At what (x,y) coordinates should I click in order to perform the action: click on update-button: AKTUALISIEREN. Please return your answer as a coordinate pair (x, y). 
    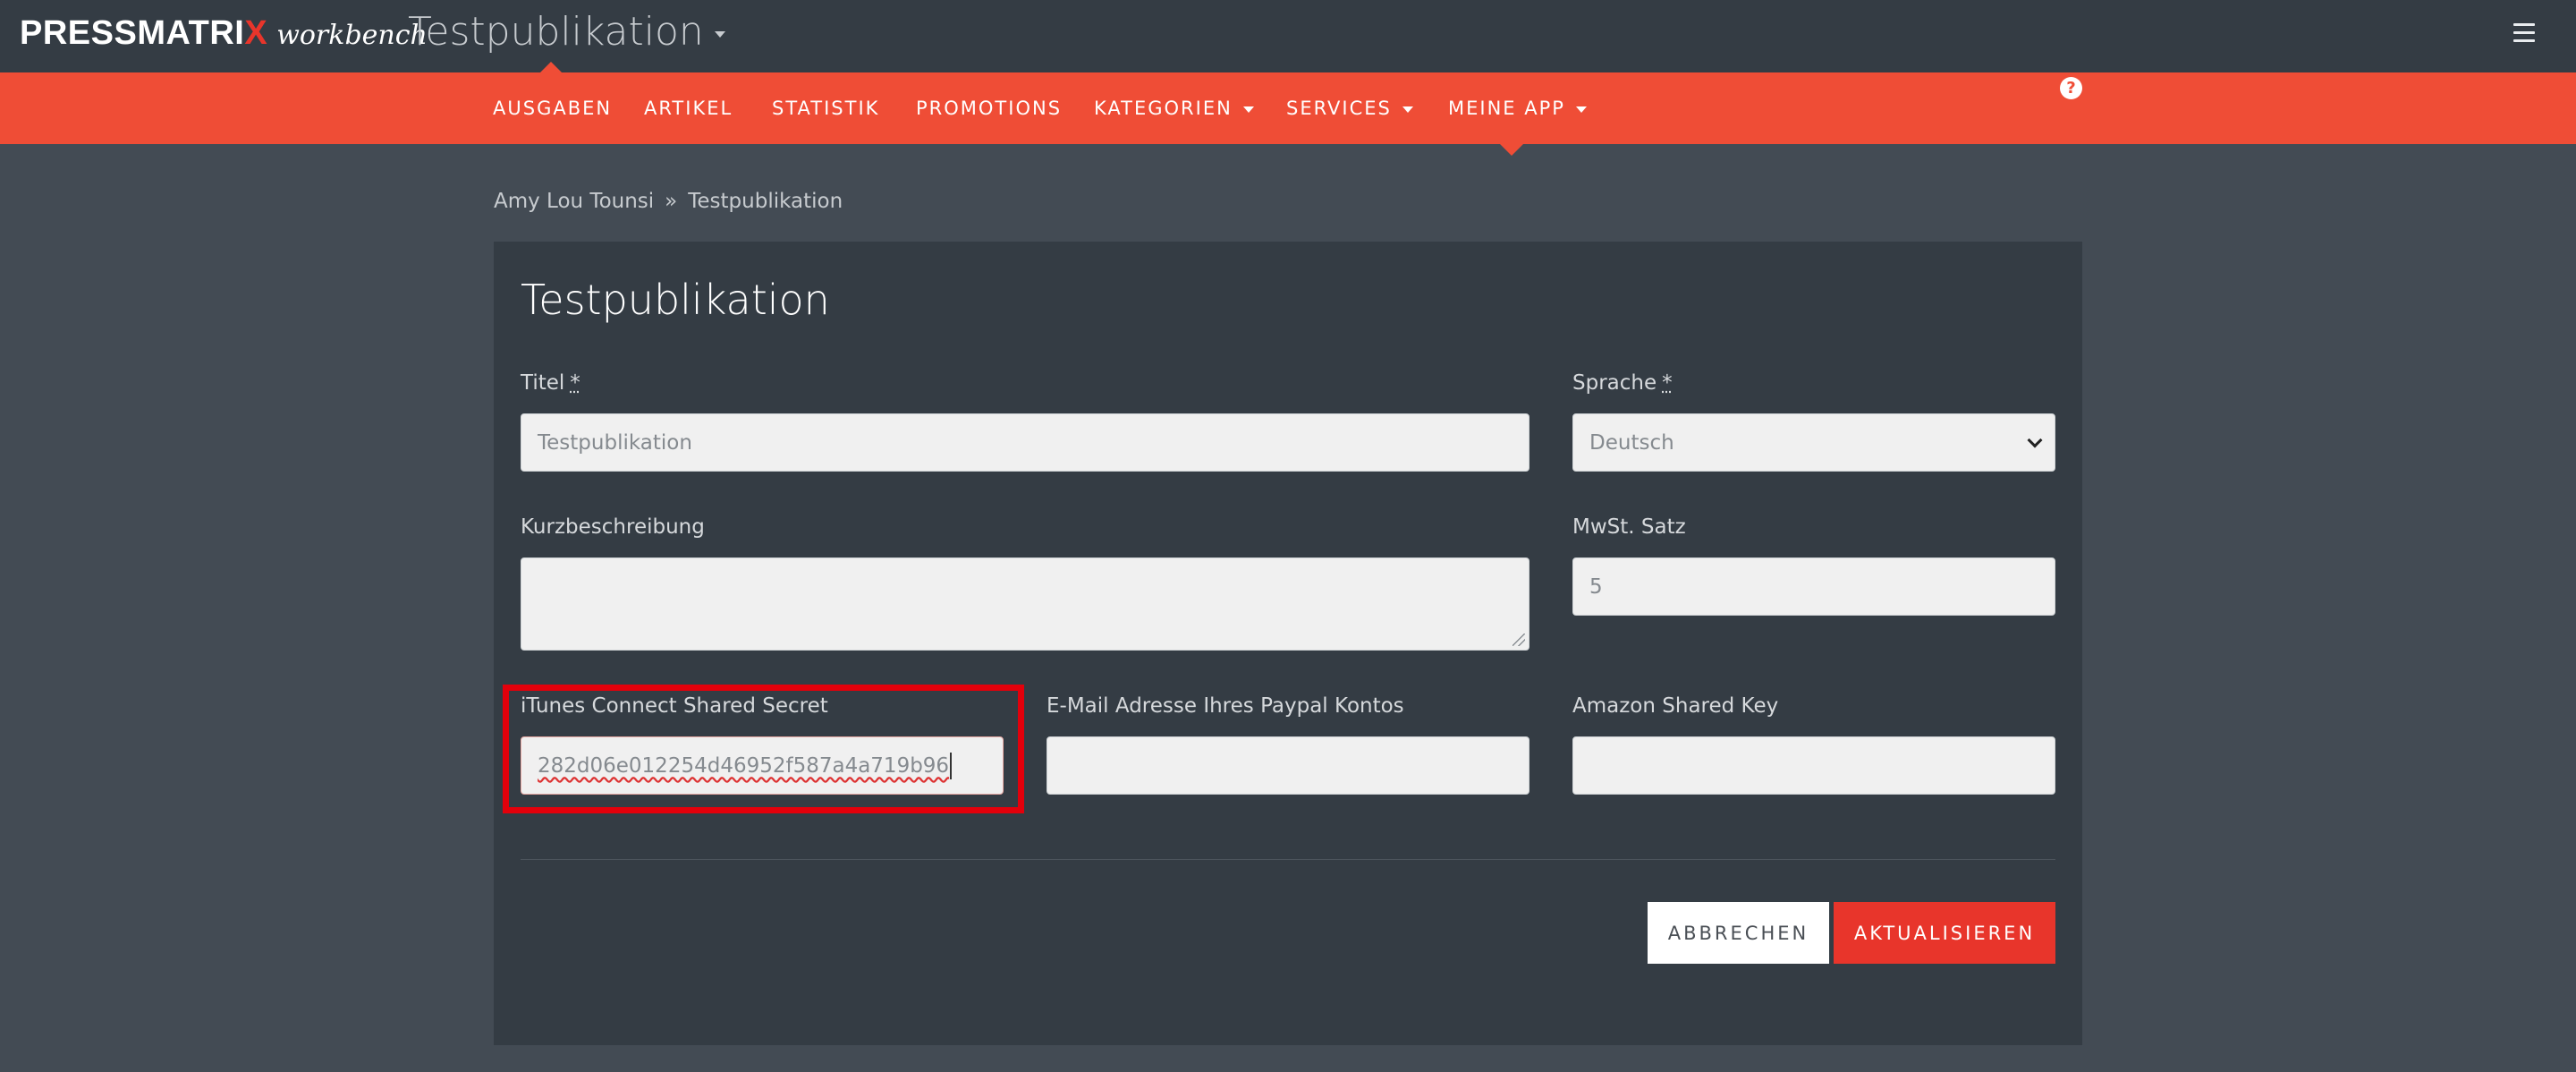
    Looking at the image, I should click on (1944, 933).